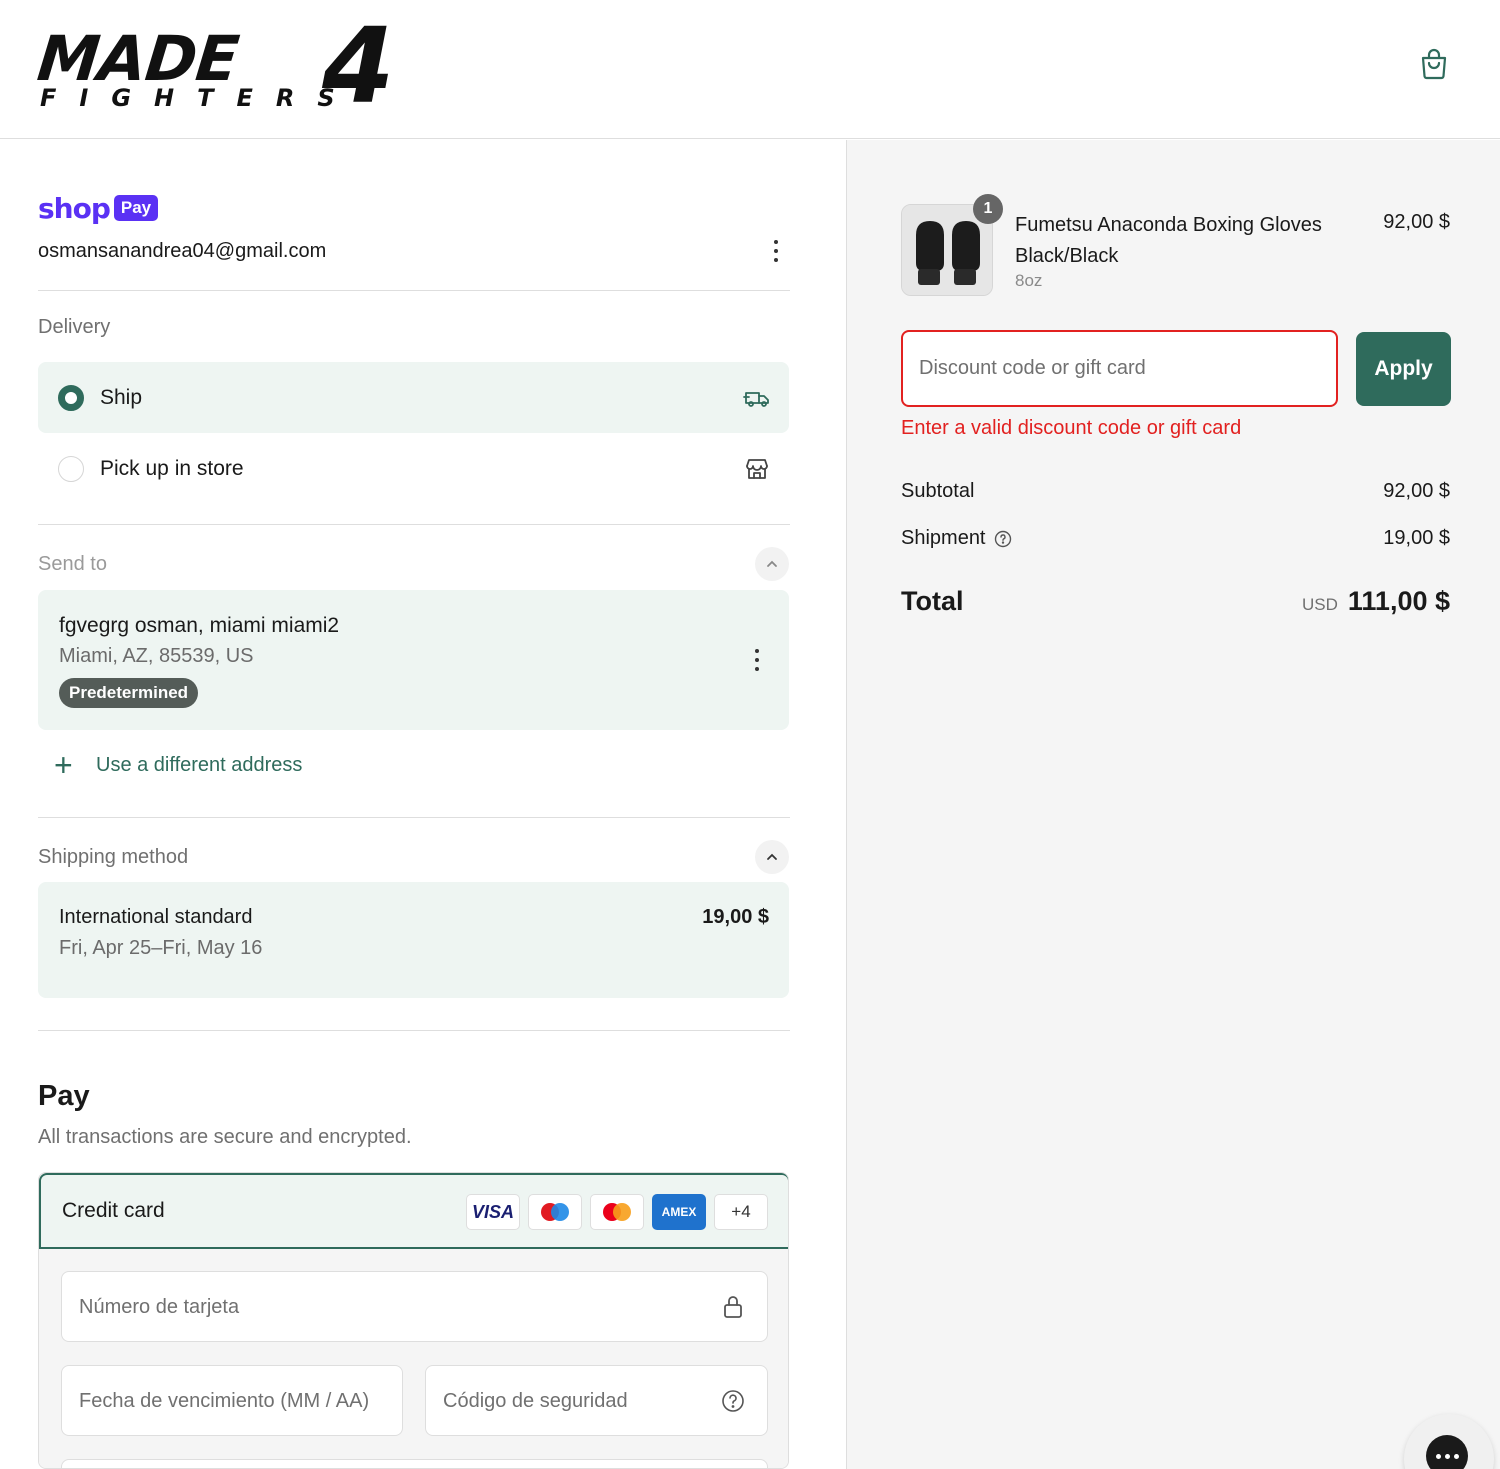 This screenshot has height=1469, width=1500. I want to click on discount-code-input, so click(1119, 368).